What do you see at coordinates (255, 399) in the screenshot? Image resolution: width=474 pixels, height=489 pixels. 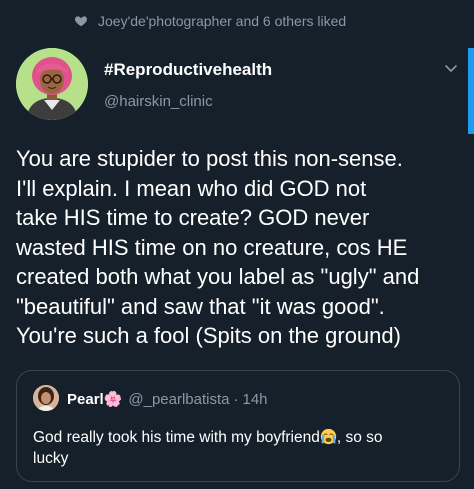 I see `quoted-timestamp: 14h` at bounding box center [255, 399].